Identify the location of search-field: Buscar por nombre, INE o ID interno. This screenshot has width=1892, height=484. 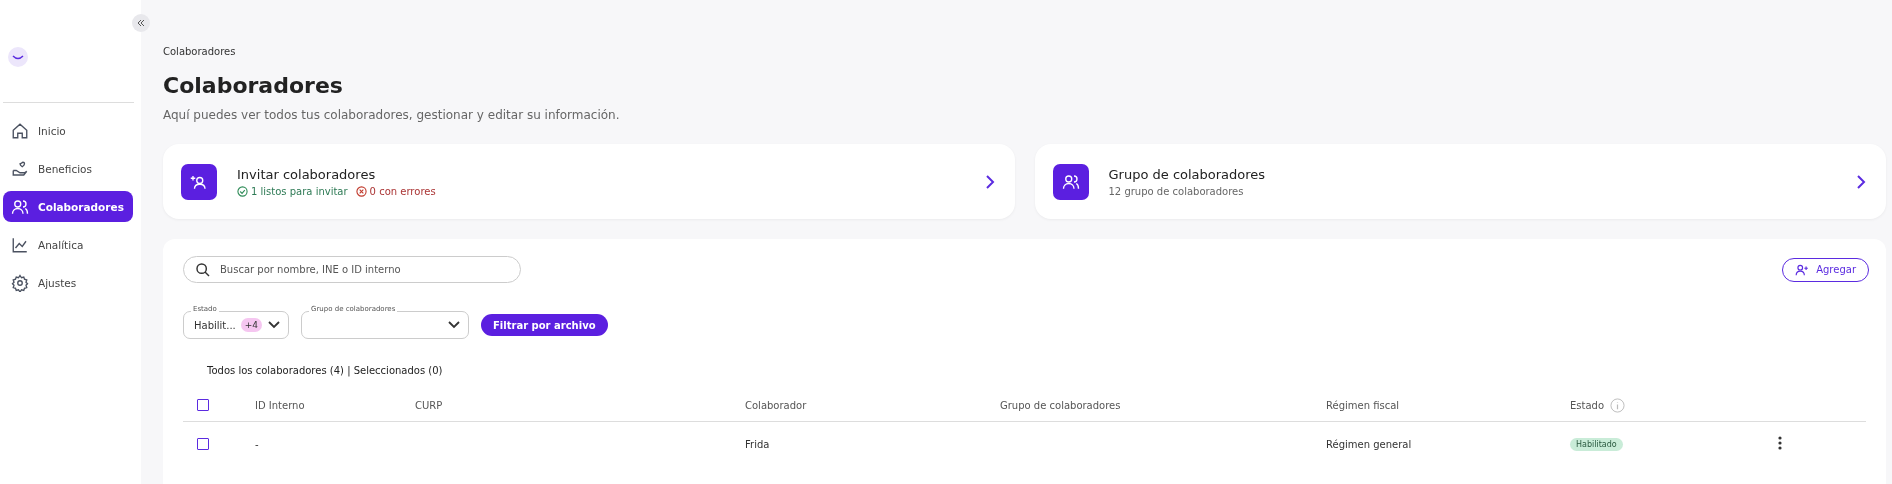
(352, 269).